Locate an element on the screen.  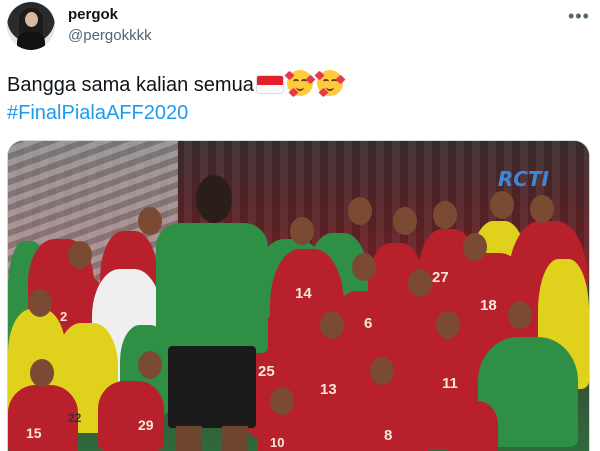
display-name: pergok is located at coordinates (93, 14).